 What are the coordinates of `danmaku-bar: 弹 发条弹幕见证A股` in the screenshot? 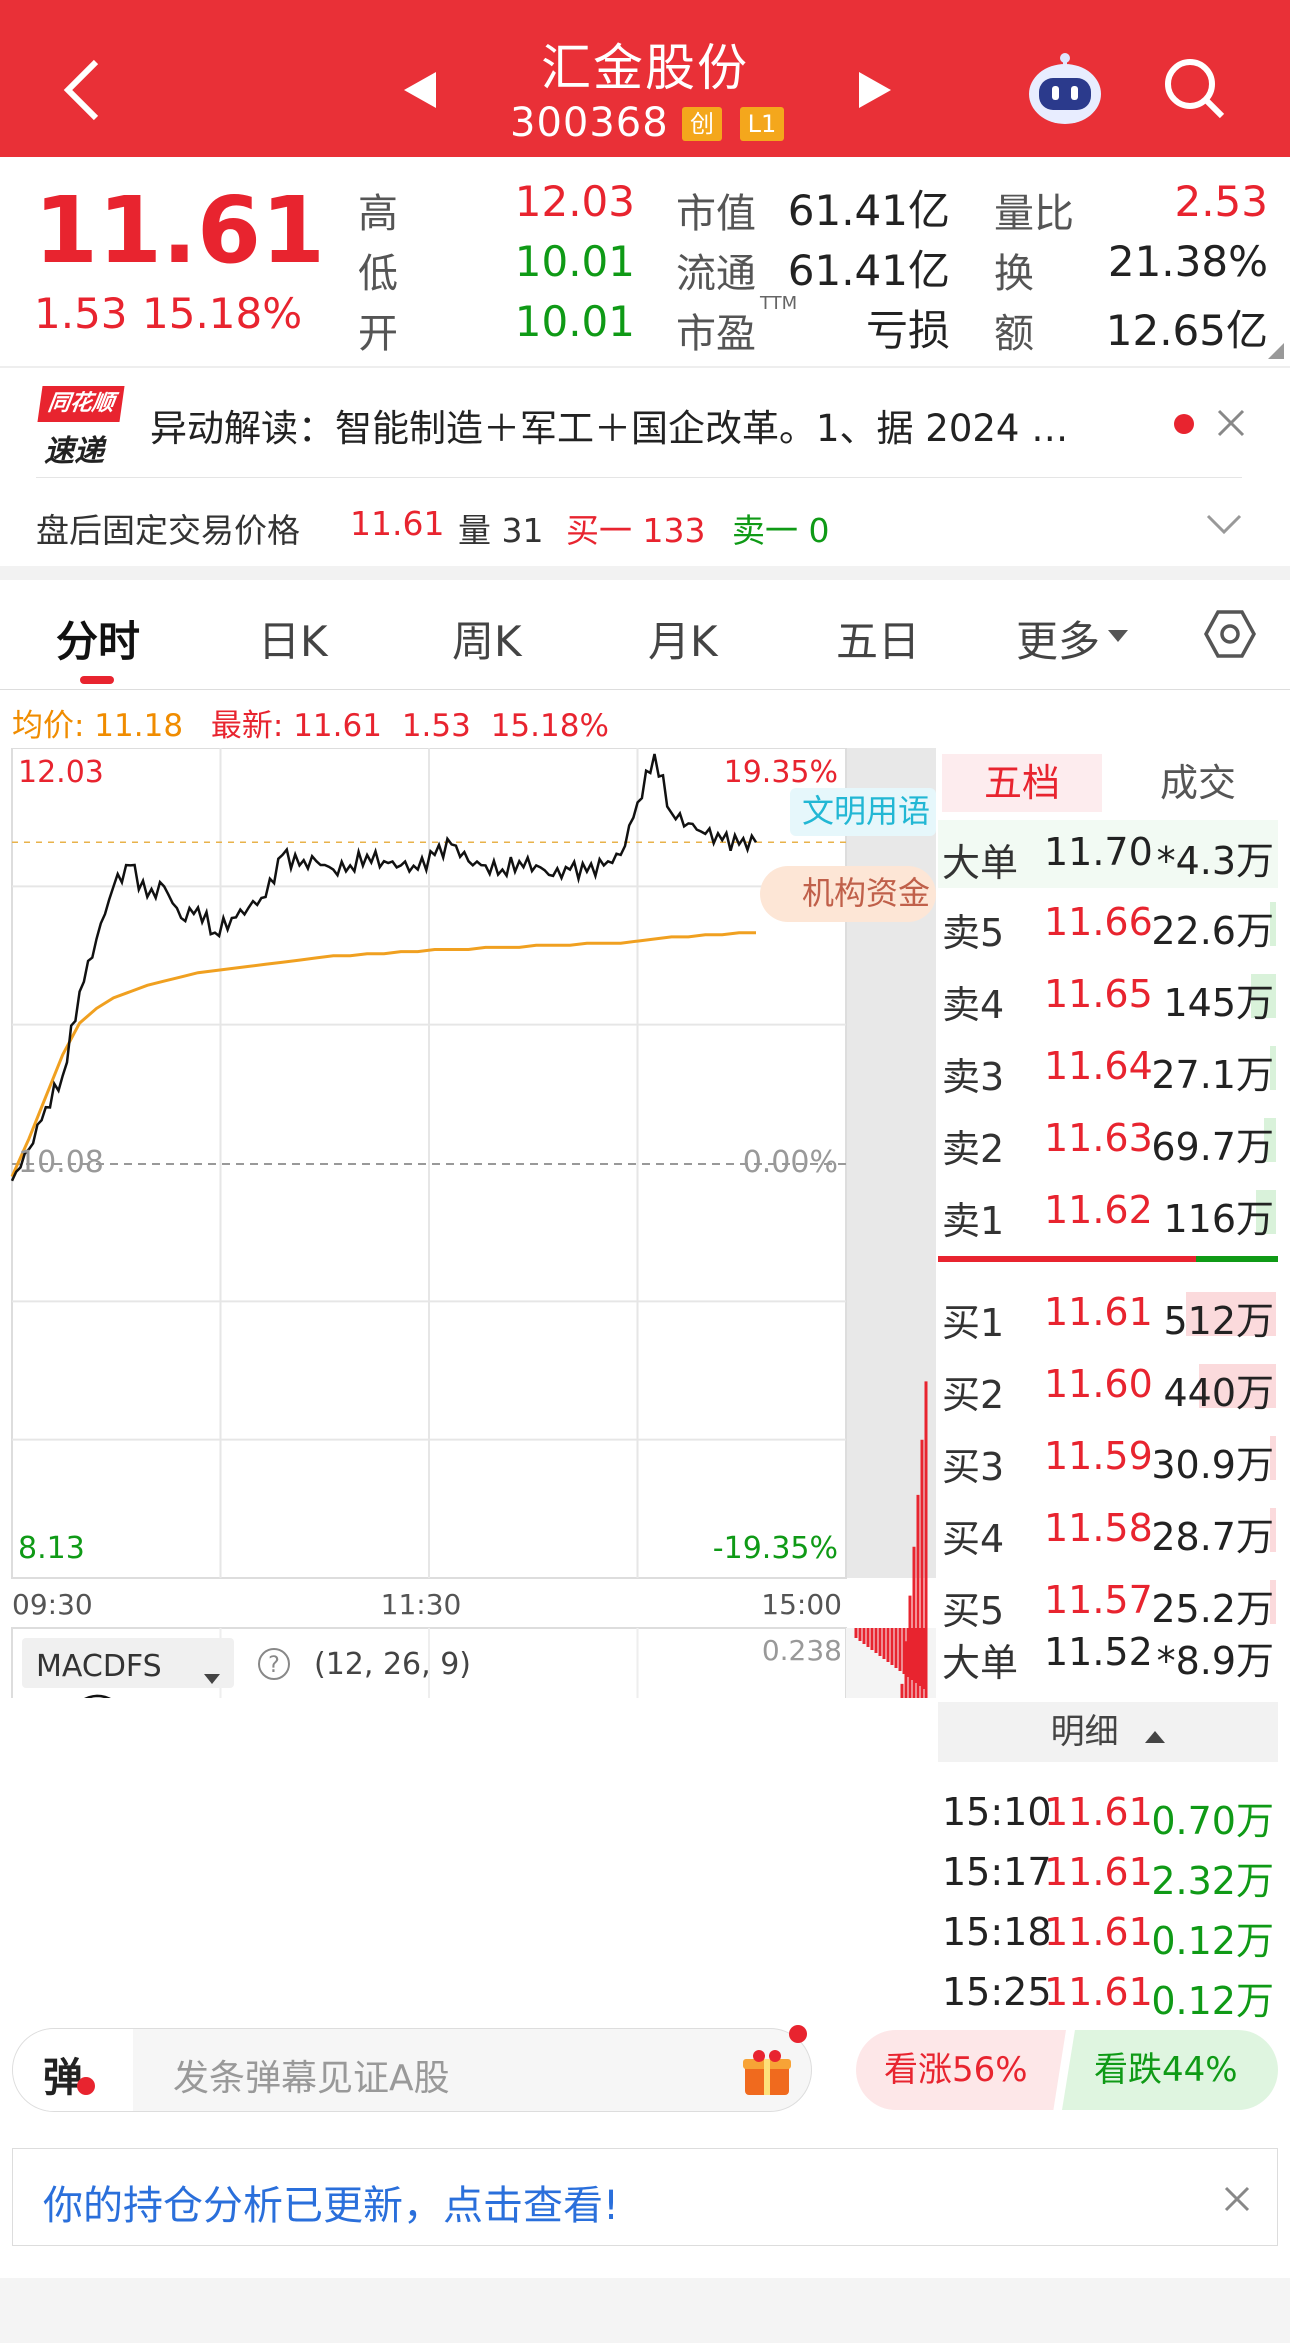 It's located at (412, 2068).